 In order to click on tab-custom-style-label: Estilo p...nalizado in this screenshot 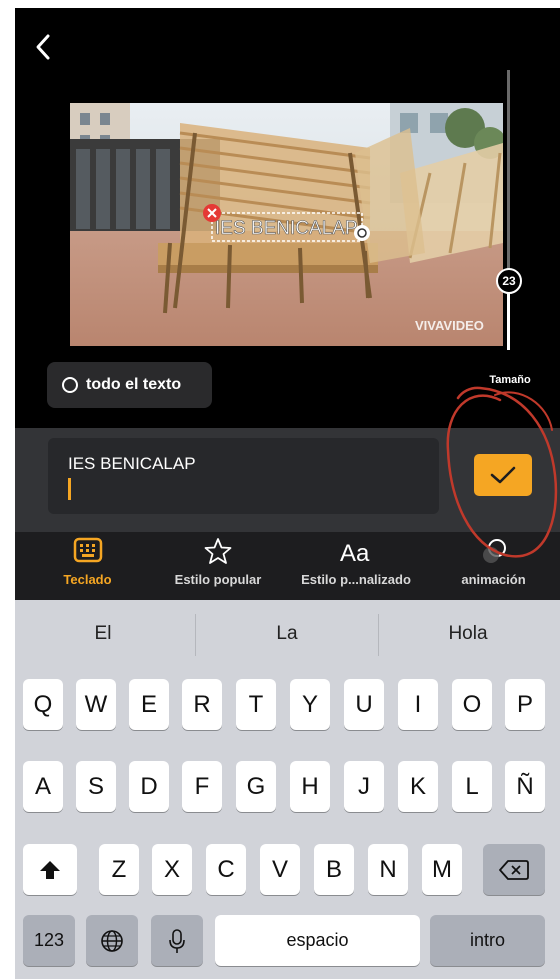, I will do `click(356, 579)`.